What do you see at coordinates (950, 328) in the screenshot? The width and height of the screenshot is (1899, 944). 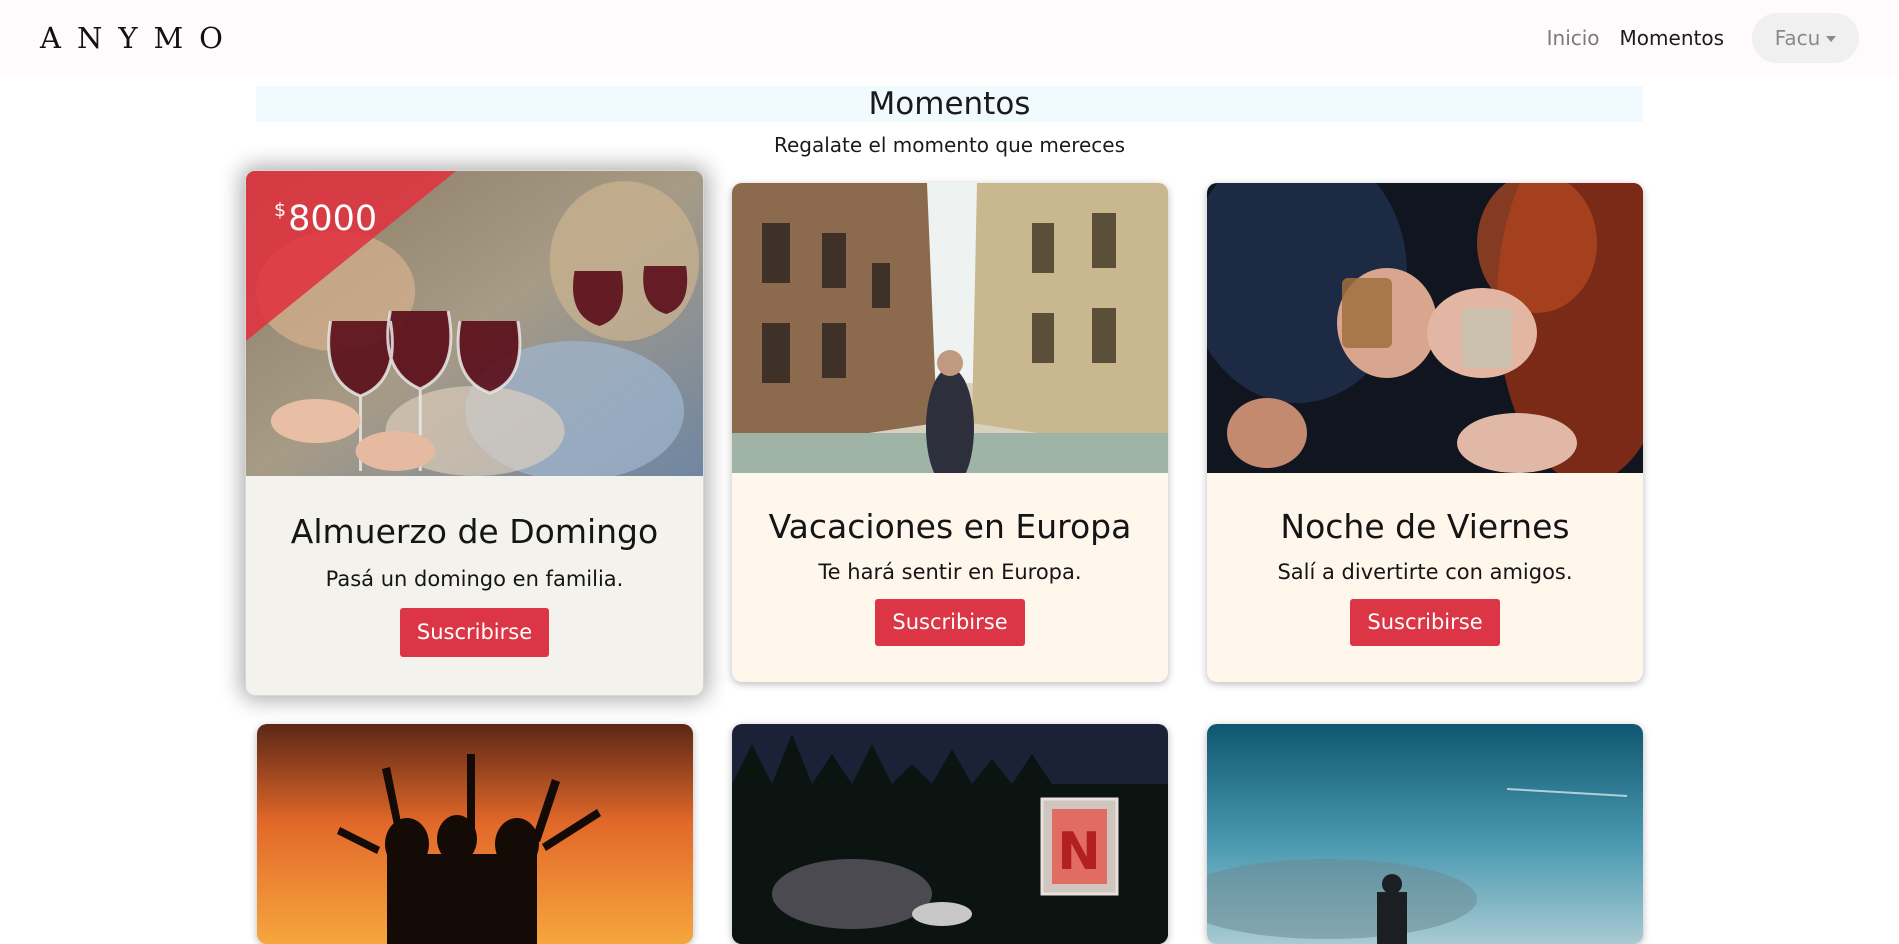 I see `card-image-venice-canal` at bounding box center [950, 328].